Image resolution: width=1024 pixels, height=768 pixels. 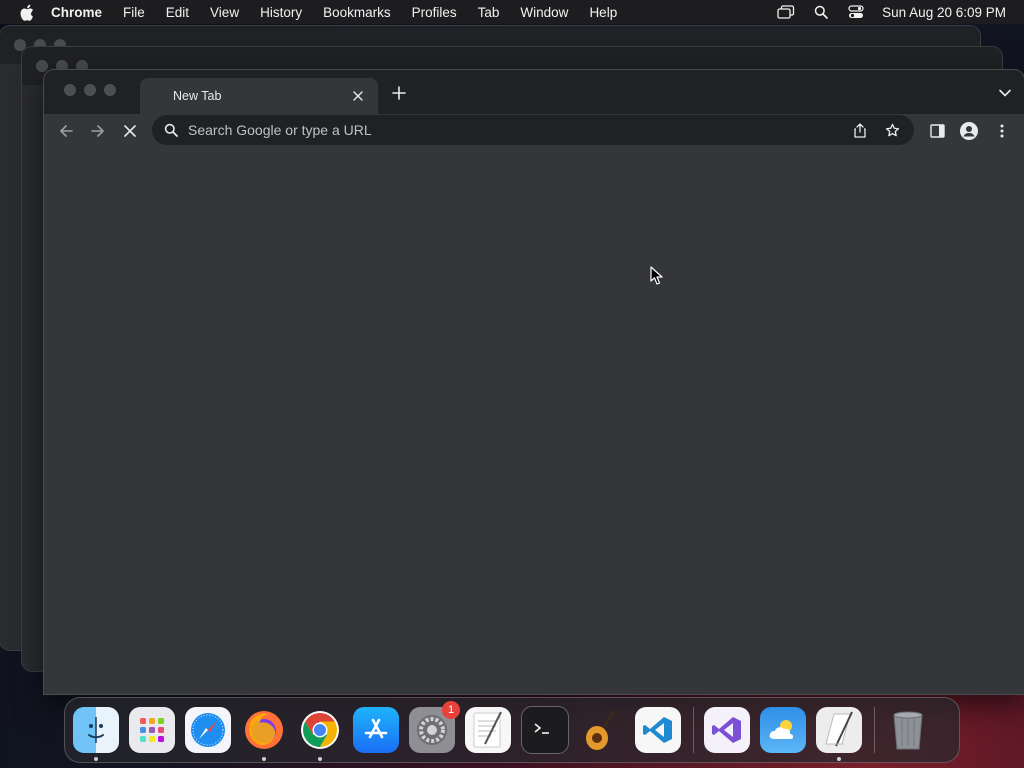 I want to click on firefox-icon, so click(x=264, y=734).